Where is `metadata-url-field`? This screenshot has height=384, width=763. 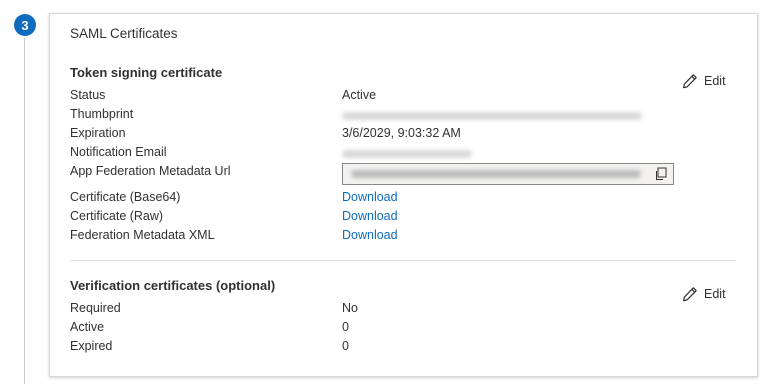
metadata-url-field is located at coordinates (508, 174).